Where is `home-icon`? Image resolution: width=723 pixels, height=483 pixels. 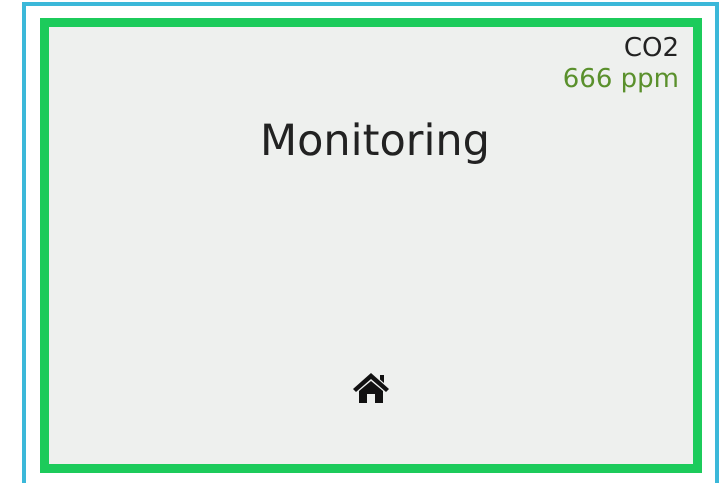
home-icon is located at coordinates (371, 388).